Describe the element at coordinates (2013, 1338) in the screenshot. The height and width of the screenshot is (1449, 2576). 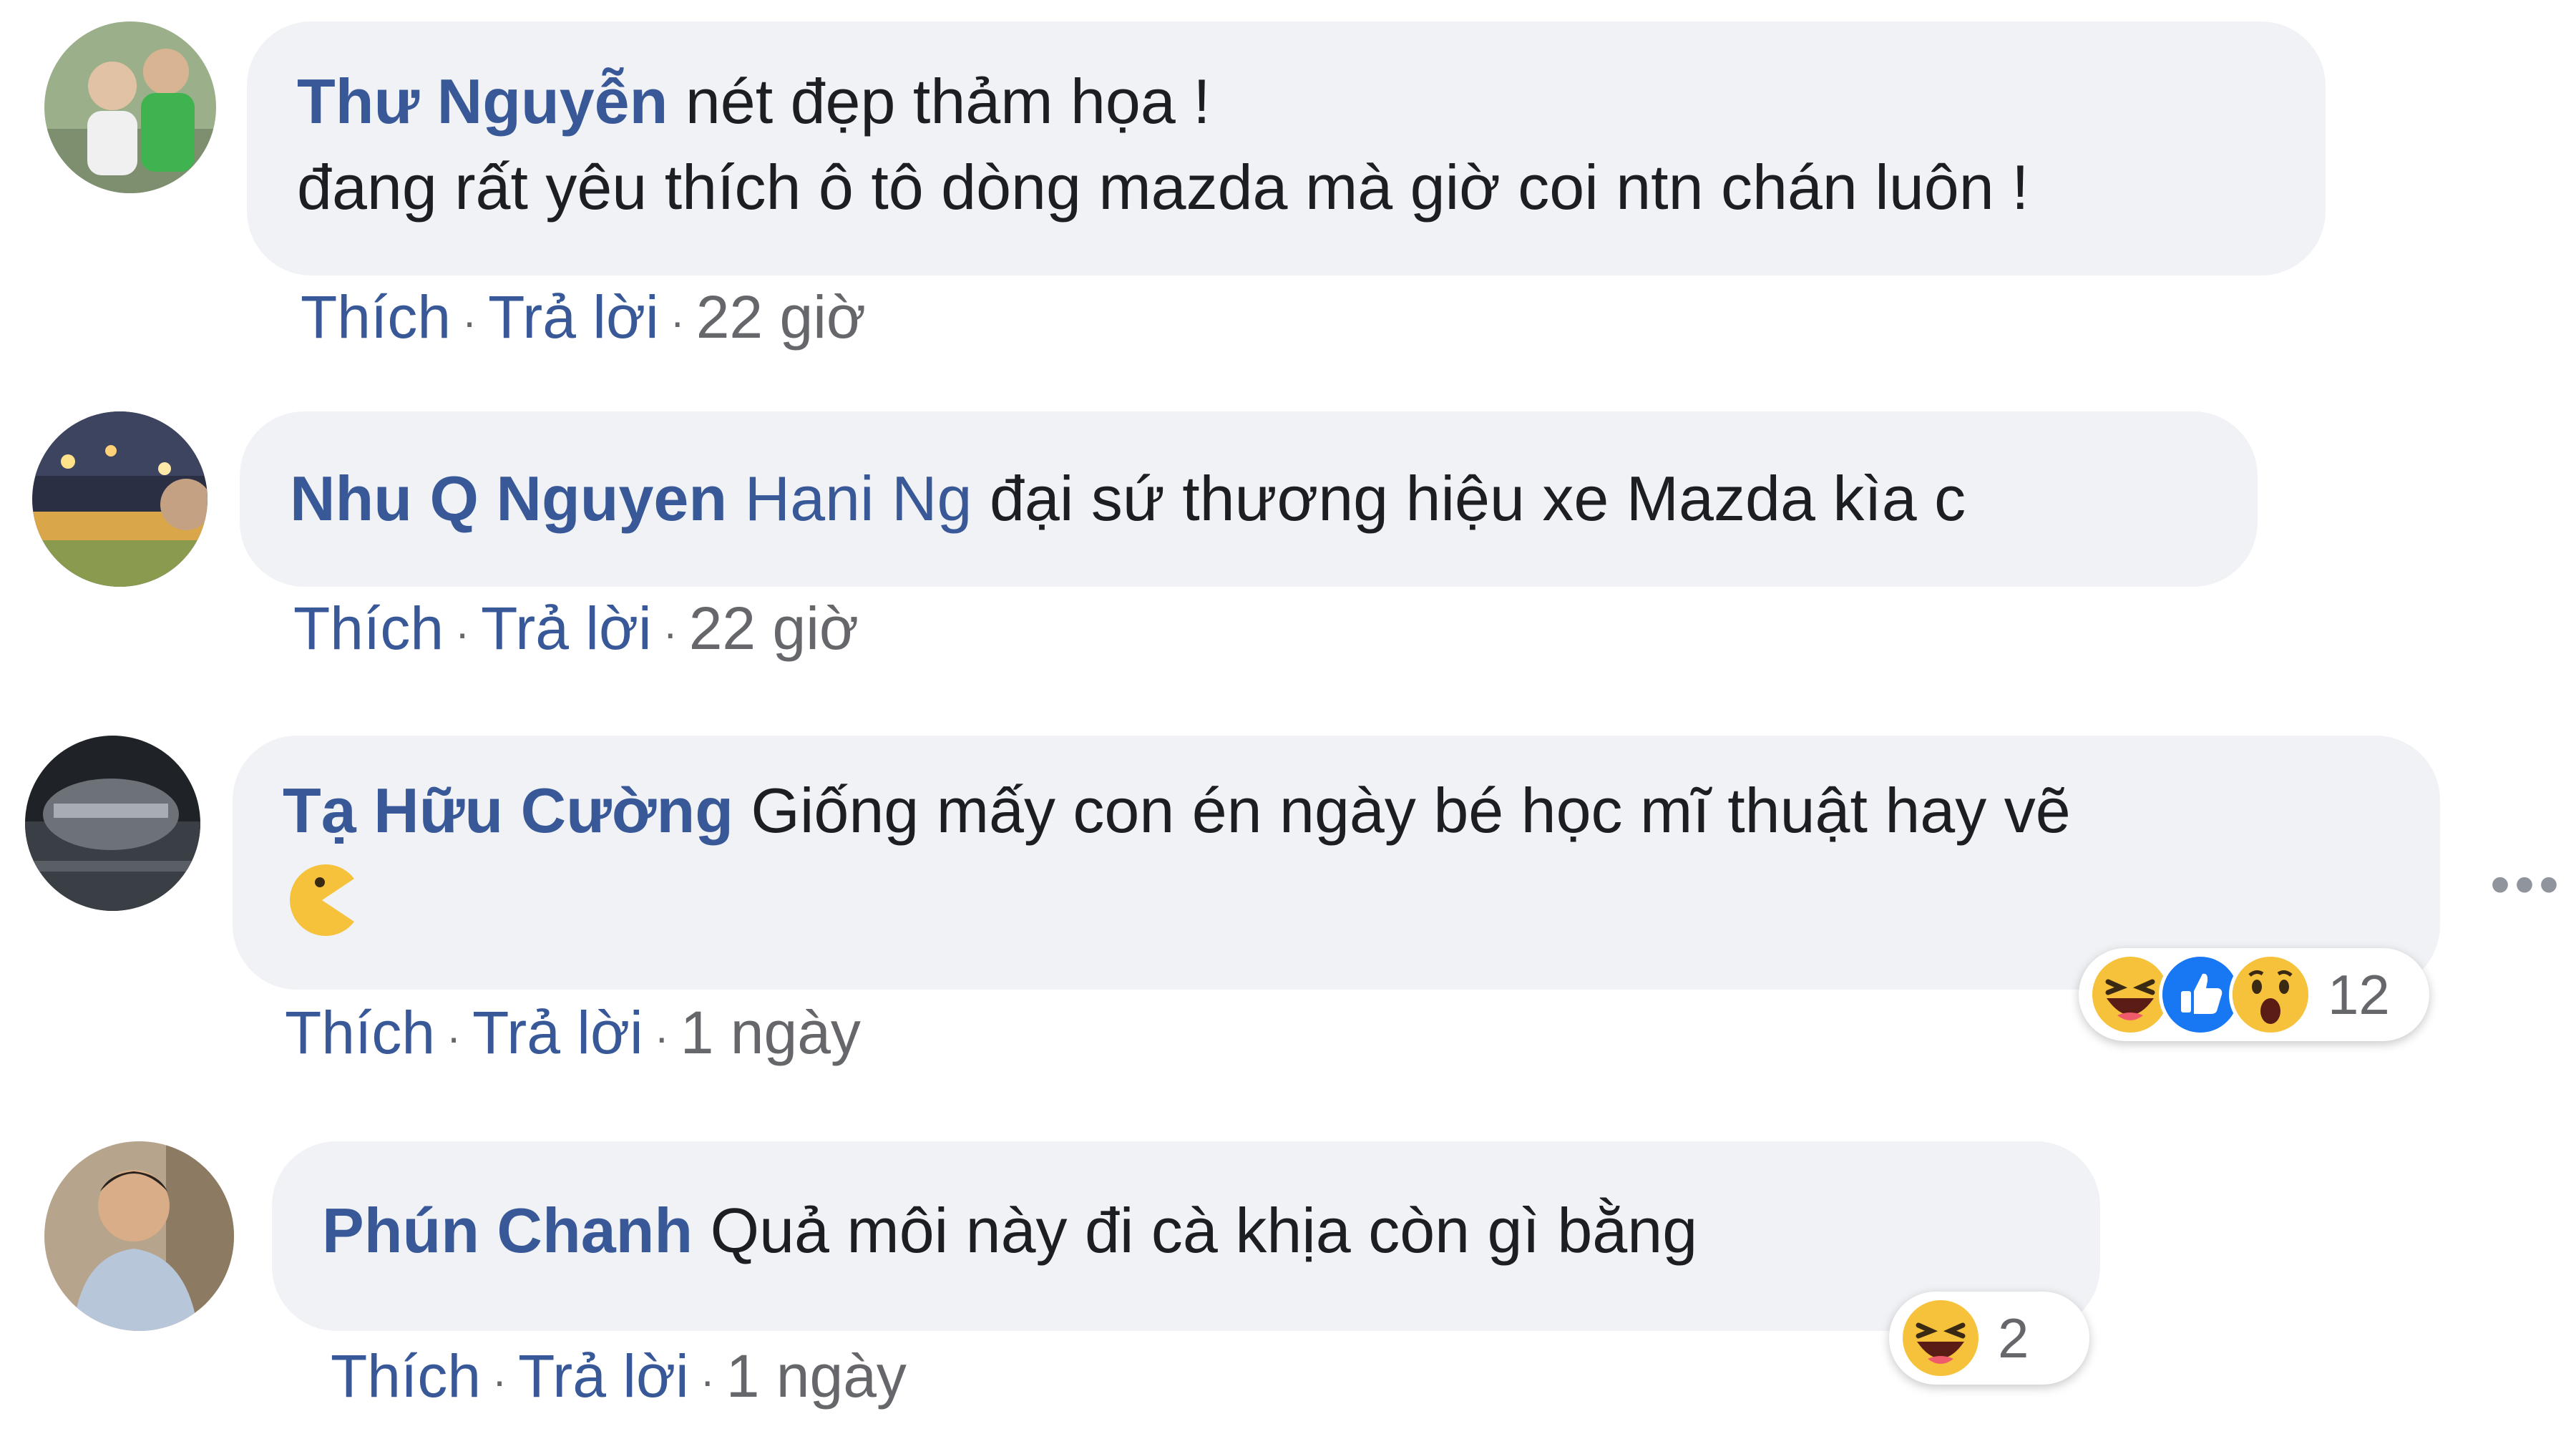
I see `reaction-count: 2` at that location.